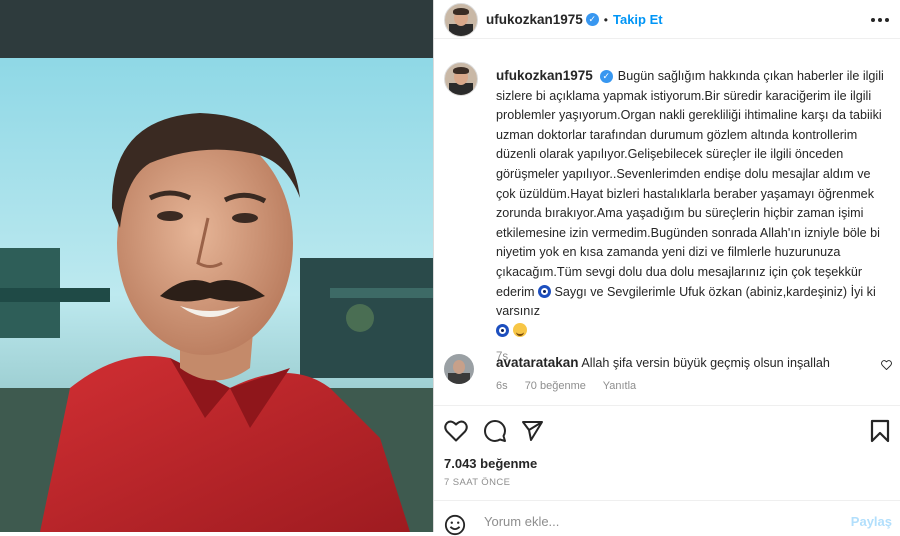  I want to click on comment-bubble-icon, so click(495, 431).